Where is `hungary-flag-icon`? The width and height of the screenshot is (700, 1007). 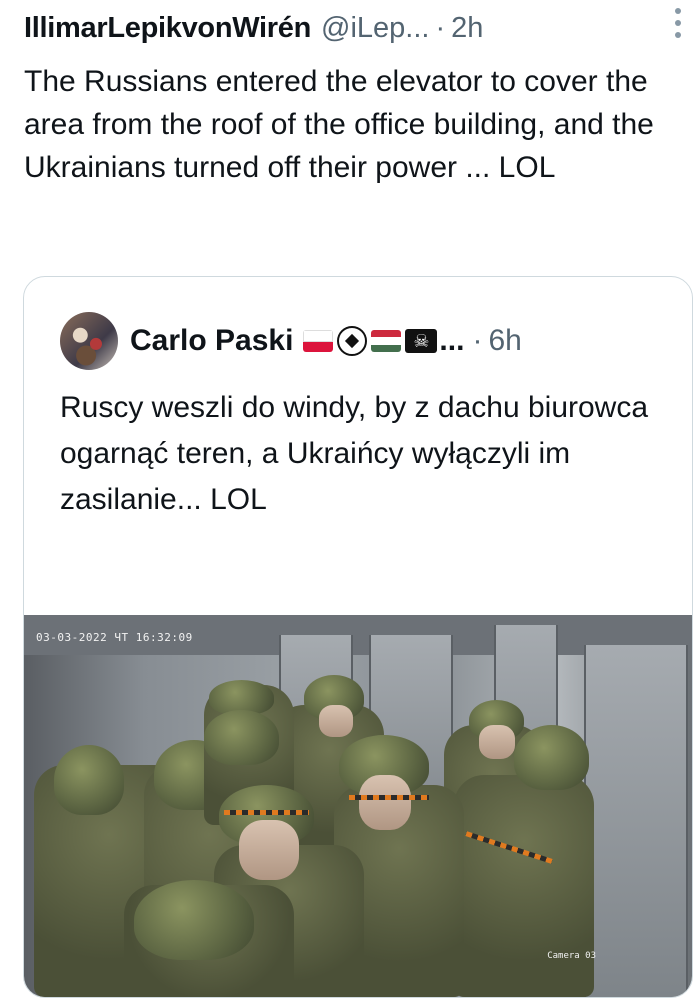 hungary-flag-icon is located at coordinates (386, 341).